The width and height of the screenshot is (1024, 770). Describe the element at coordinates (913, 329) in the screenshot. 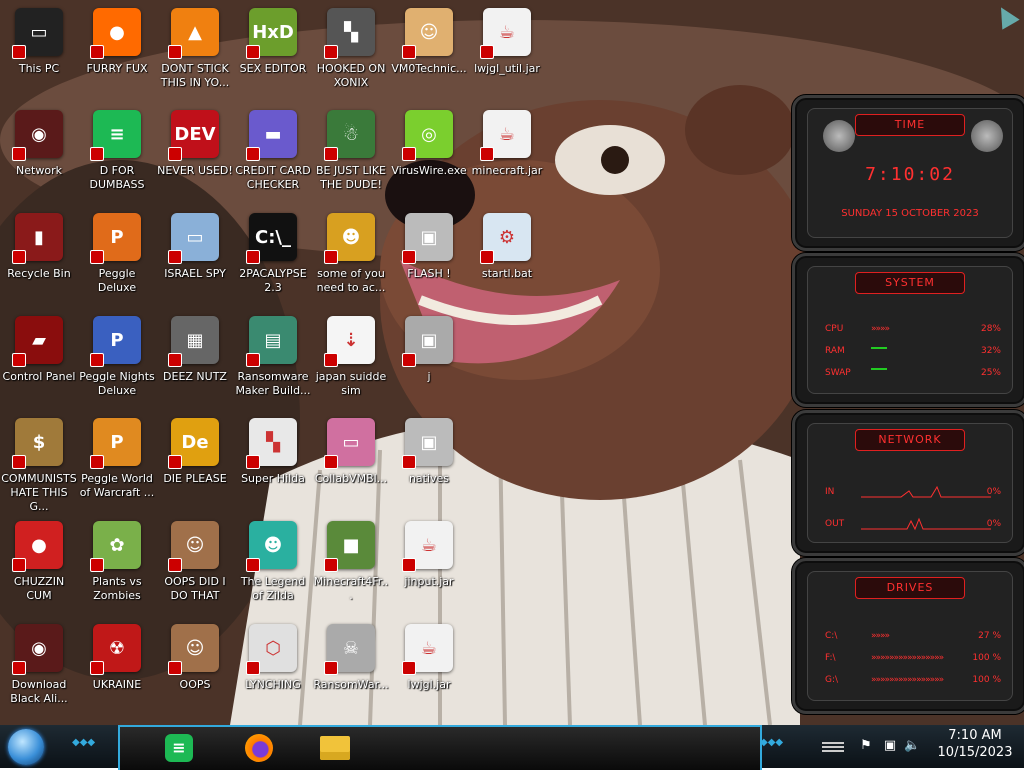

I see `system-row-cpu: CPU »»»» 28%` at that location.